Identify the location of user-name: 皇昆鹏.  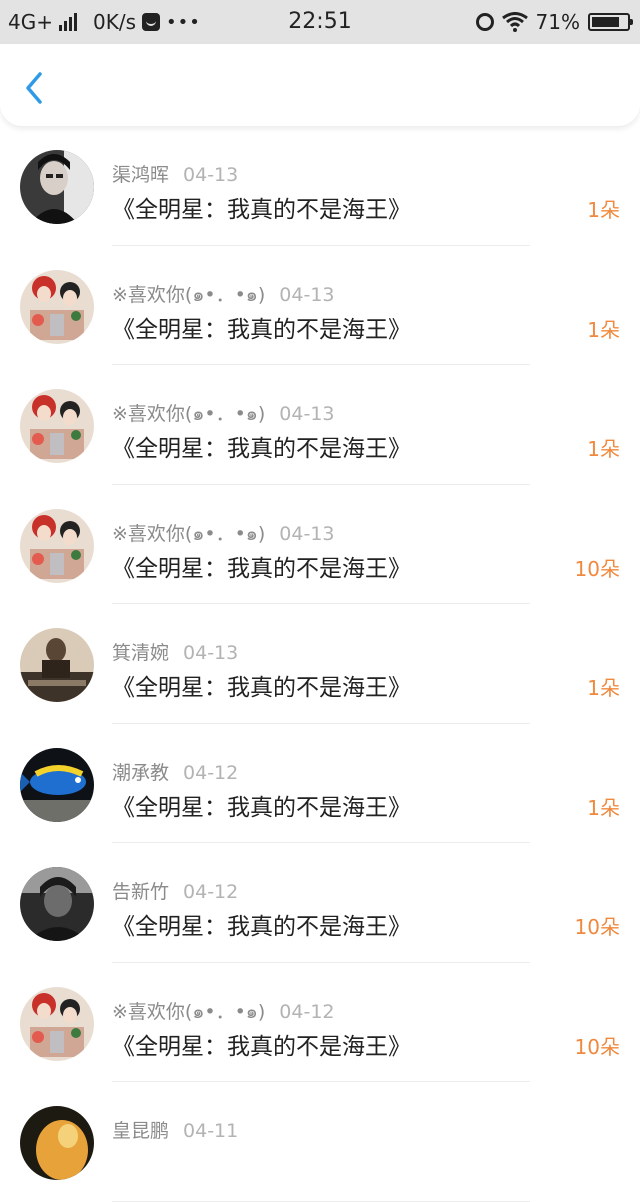
(141, 1131).